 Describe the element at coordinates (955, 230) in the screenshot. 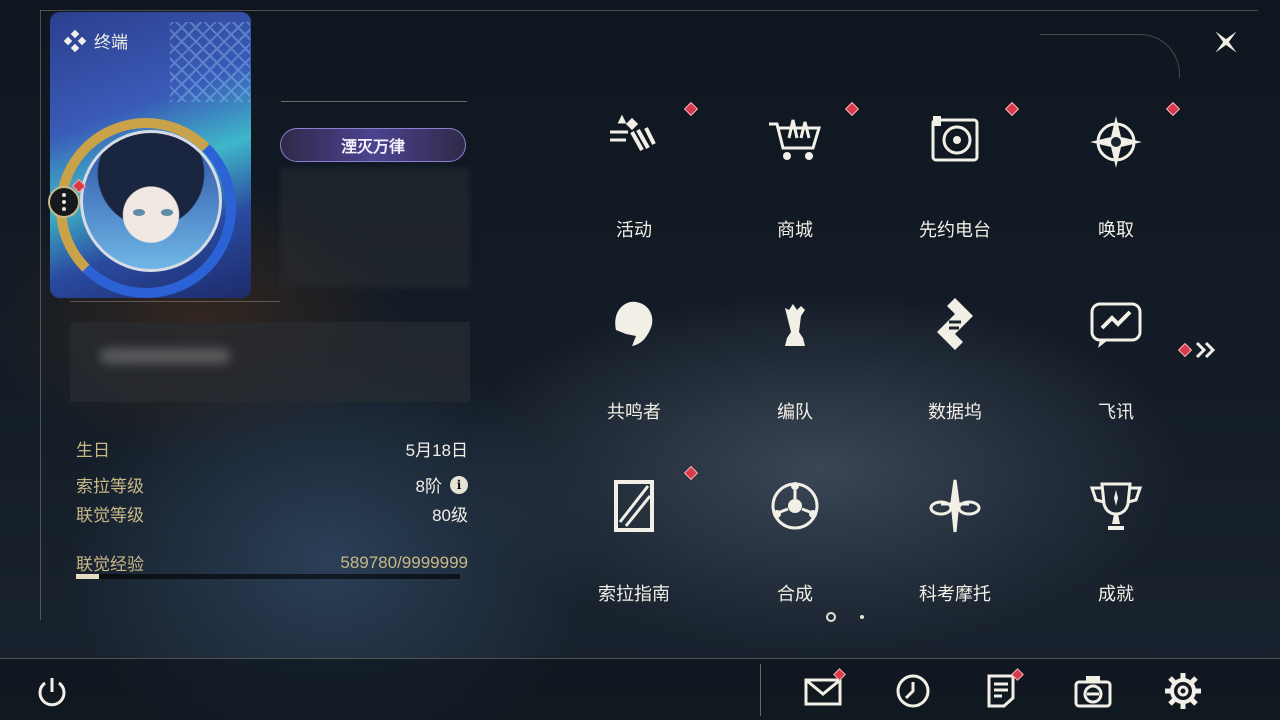

I see `menu-item-label: 先约电台` at that location.